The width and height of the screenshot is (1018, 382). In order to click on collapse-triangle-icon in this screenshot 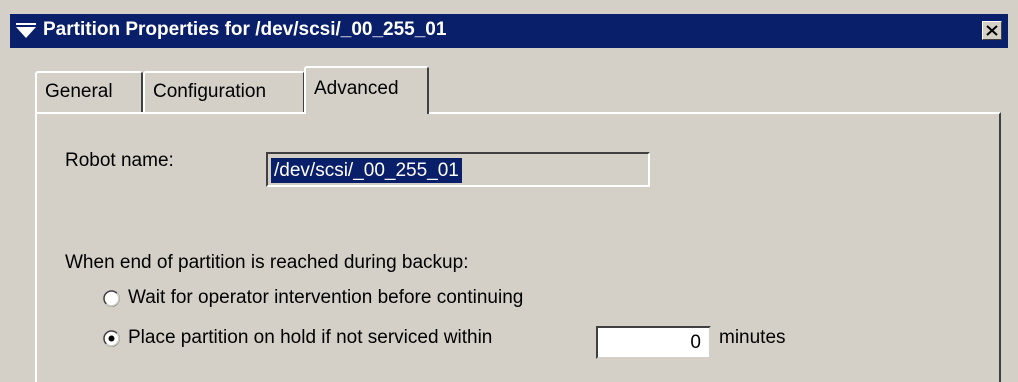, I will do `click(26, 31)`.